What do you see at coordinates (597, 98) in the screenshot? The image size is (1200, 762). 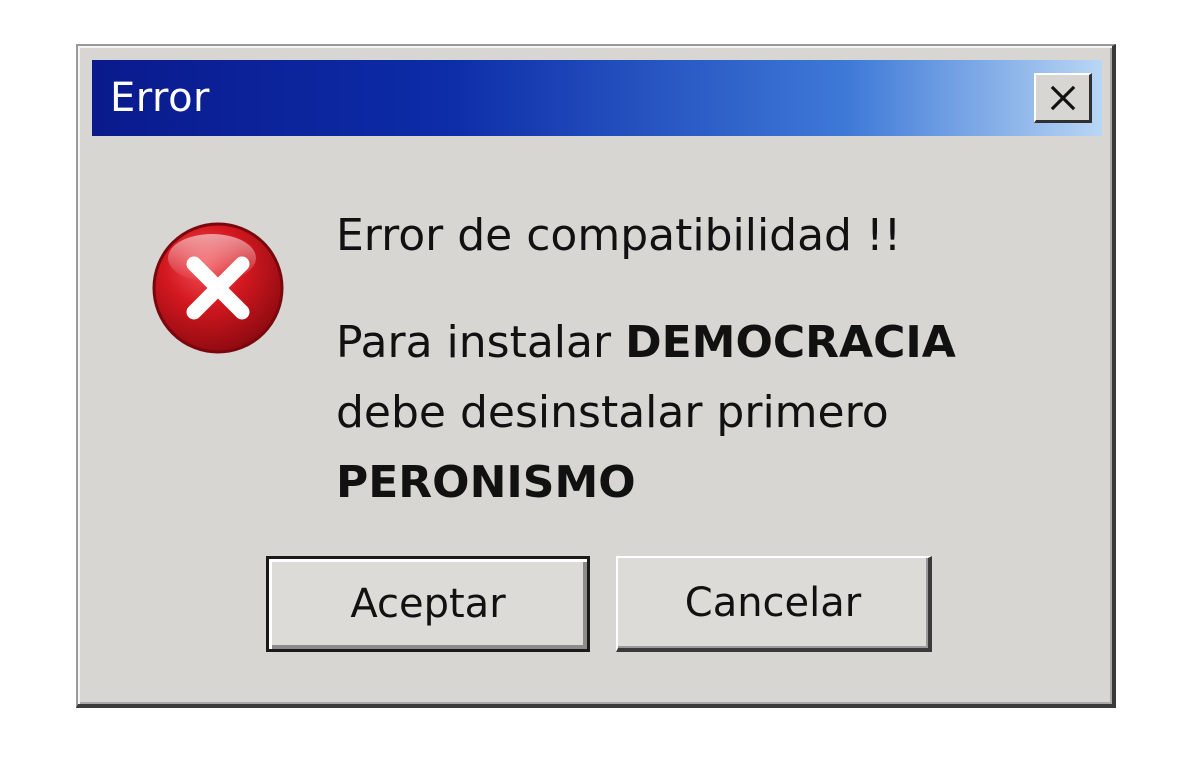 I see `title-bar: Error` at bounding box center [597, 98].